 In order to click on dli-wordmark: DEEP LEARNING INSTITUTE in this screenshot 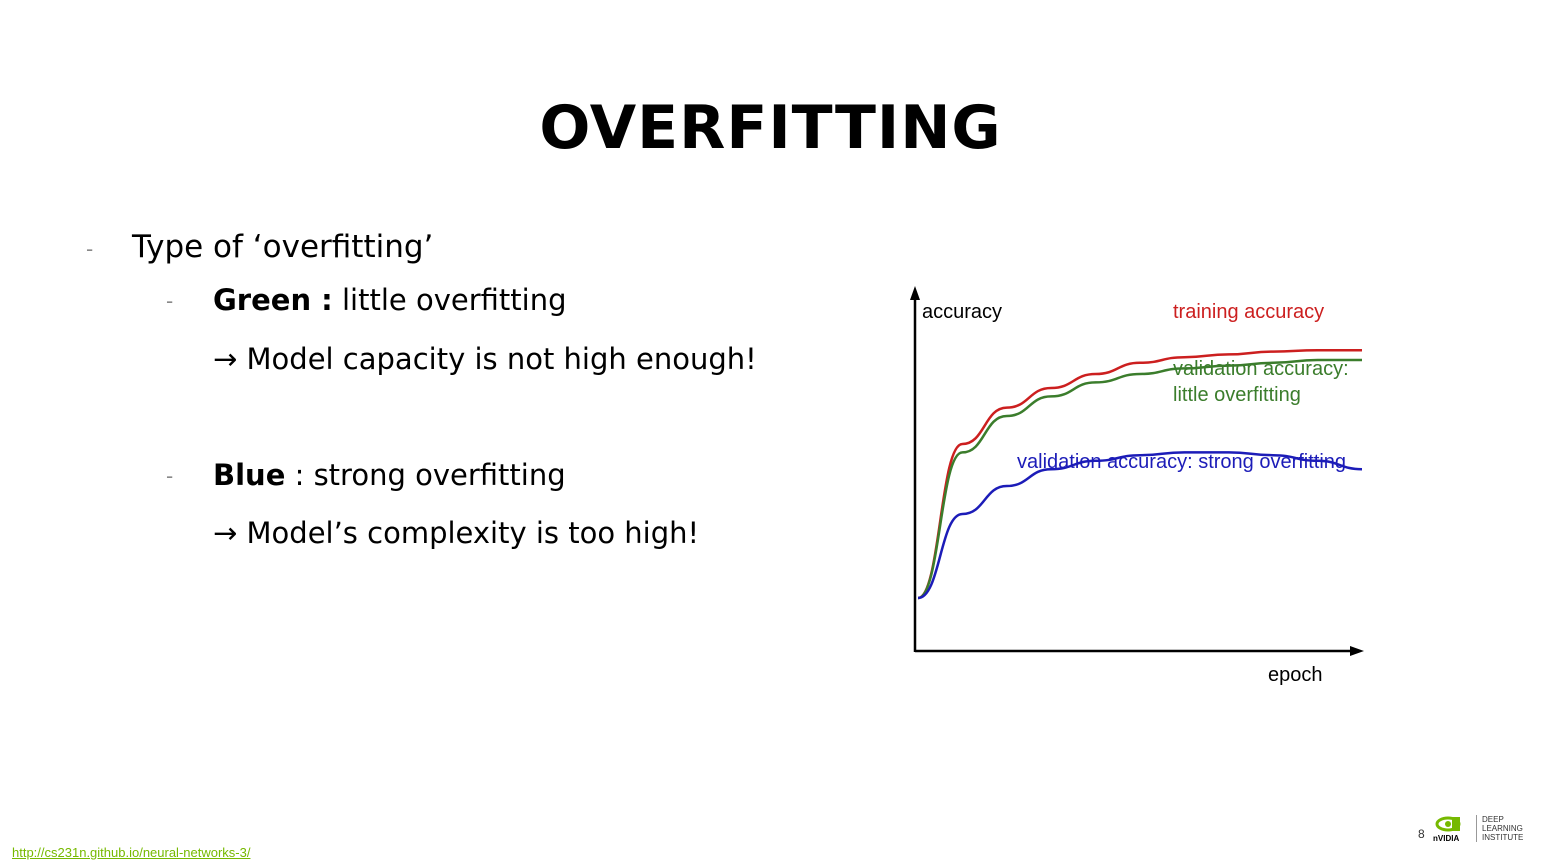, I will do `click(1499, 828)`.